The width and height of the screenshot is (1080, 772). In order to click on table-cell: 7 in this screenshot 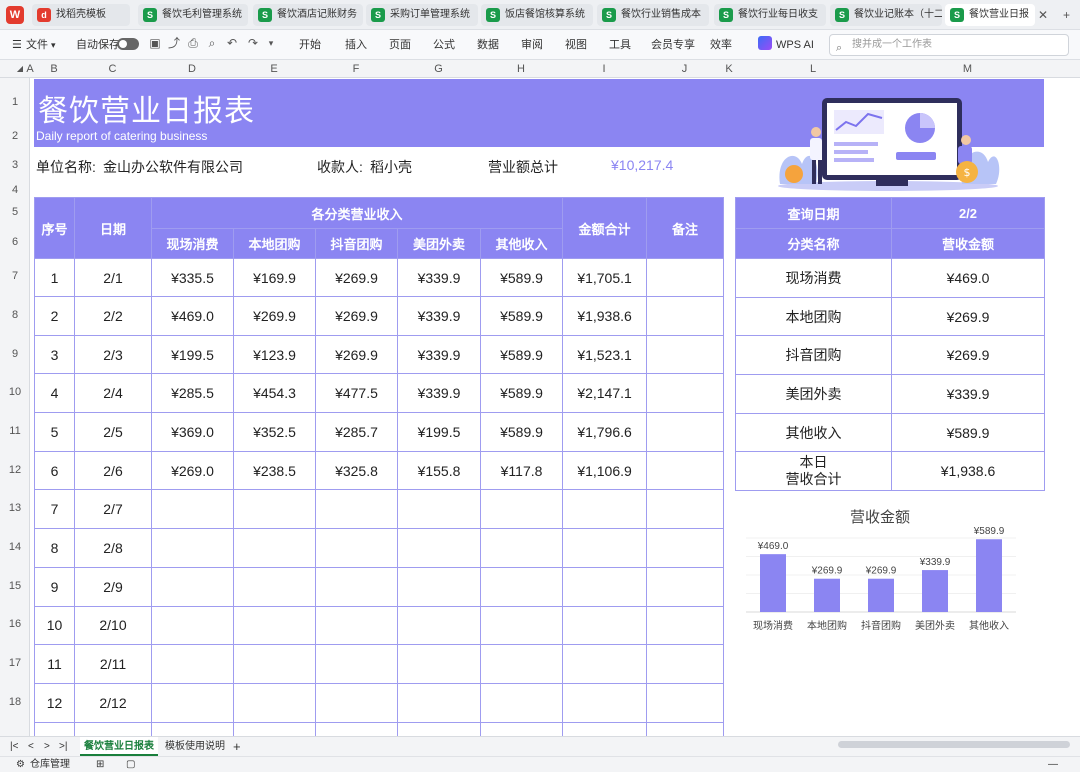, I will do `click(54, 509)`.